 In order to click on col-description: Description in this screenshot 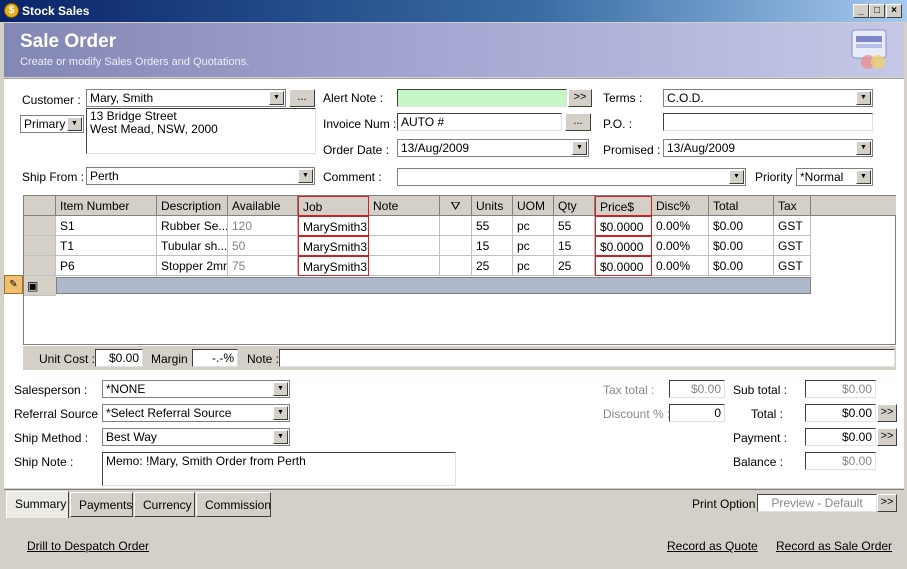, I will do `click(192, 206)`.